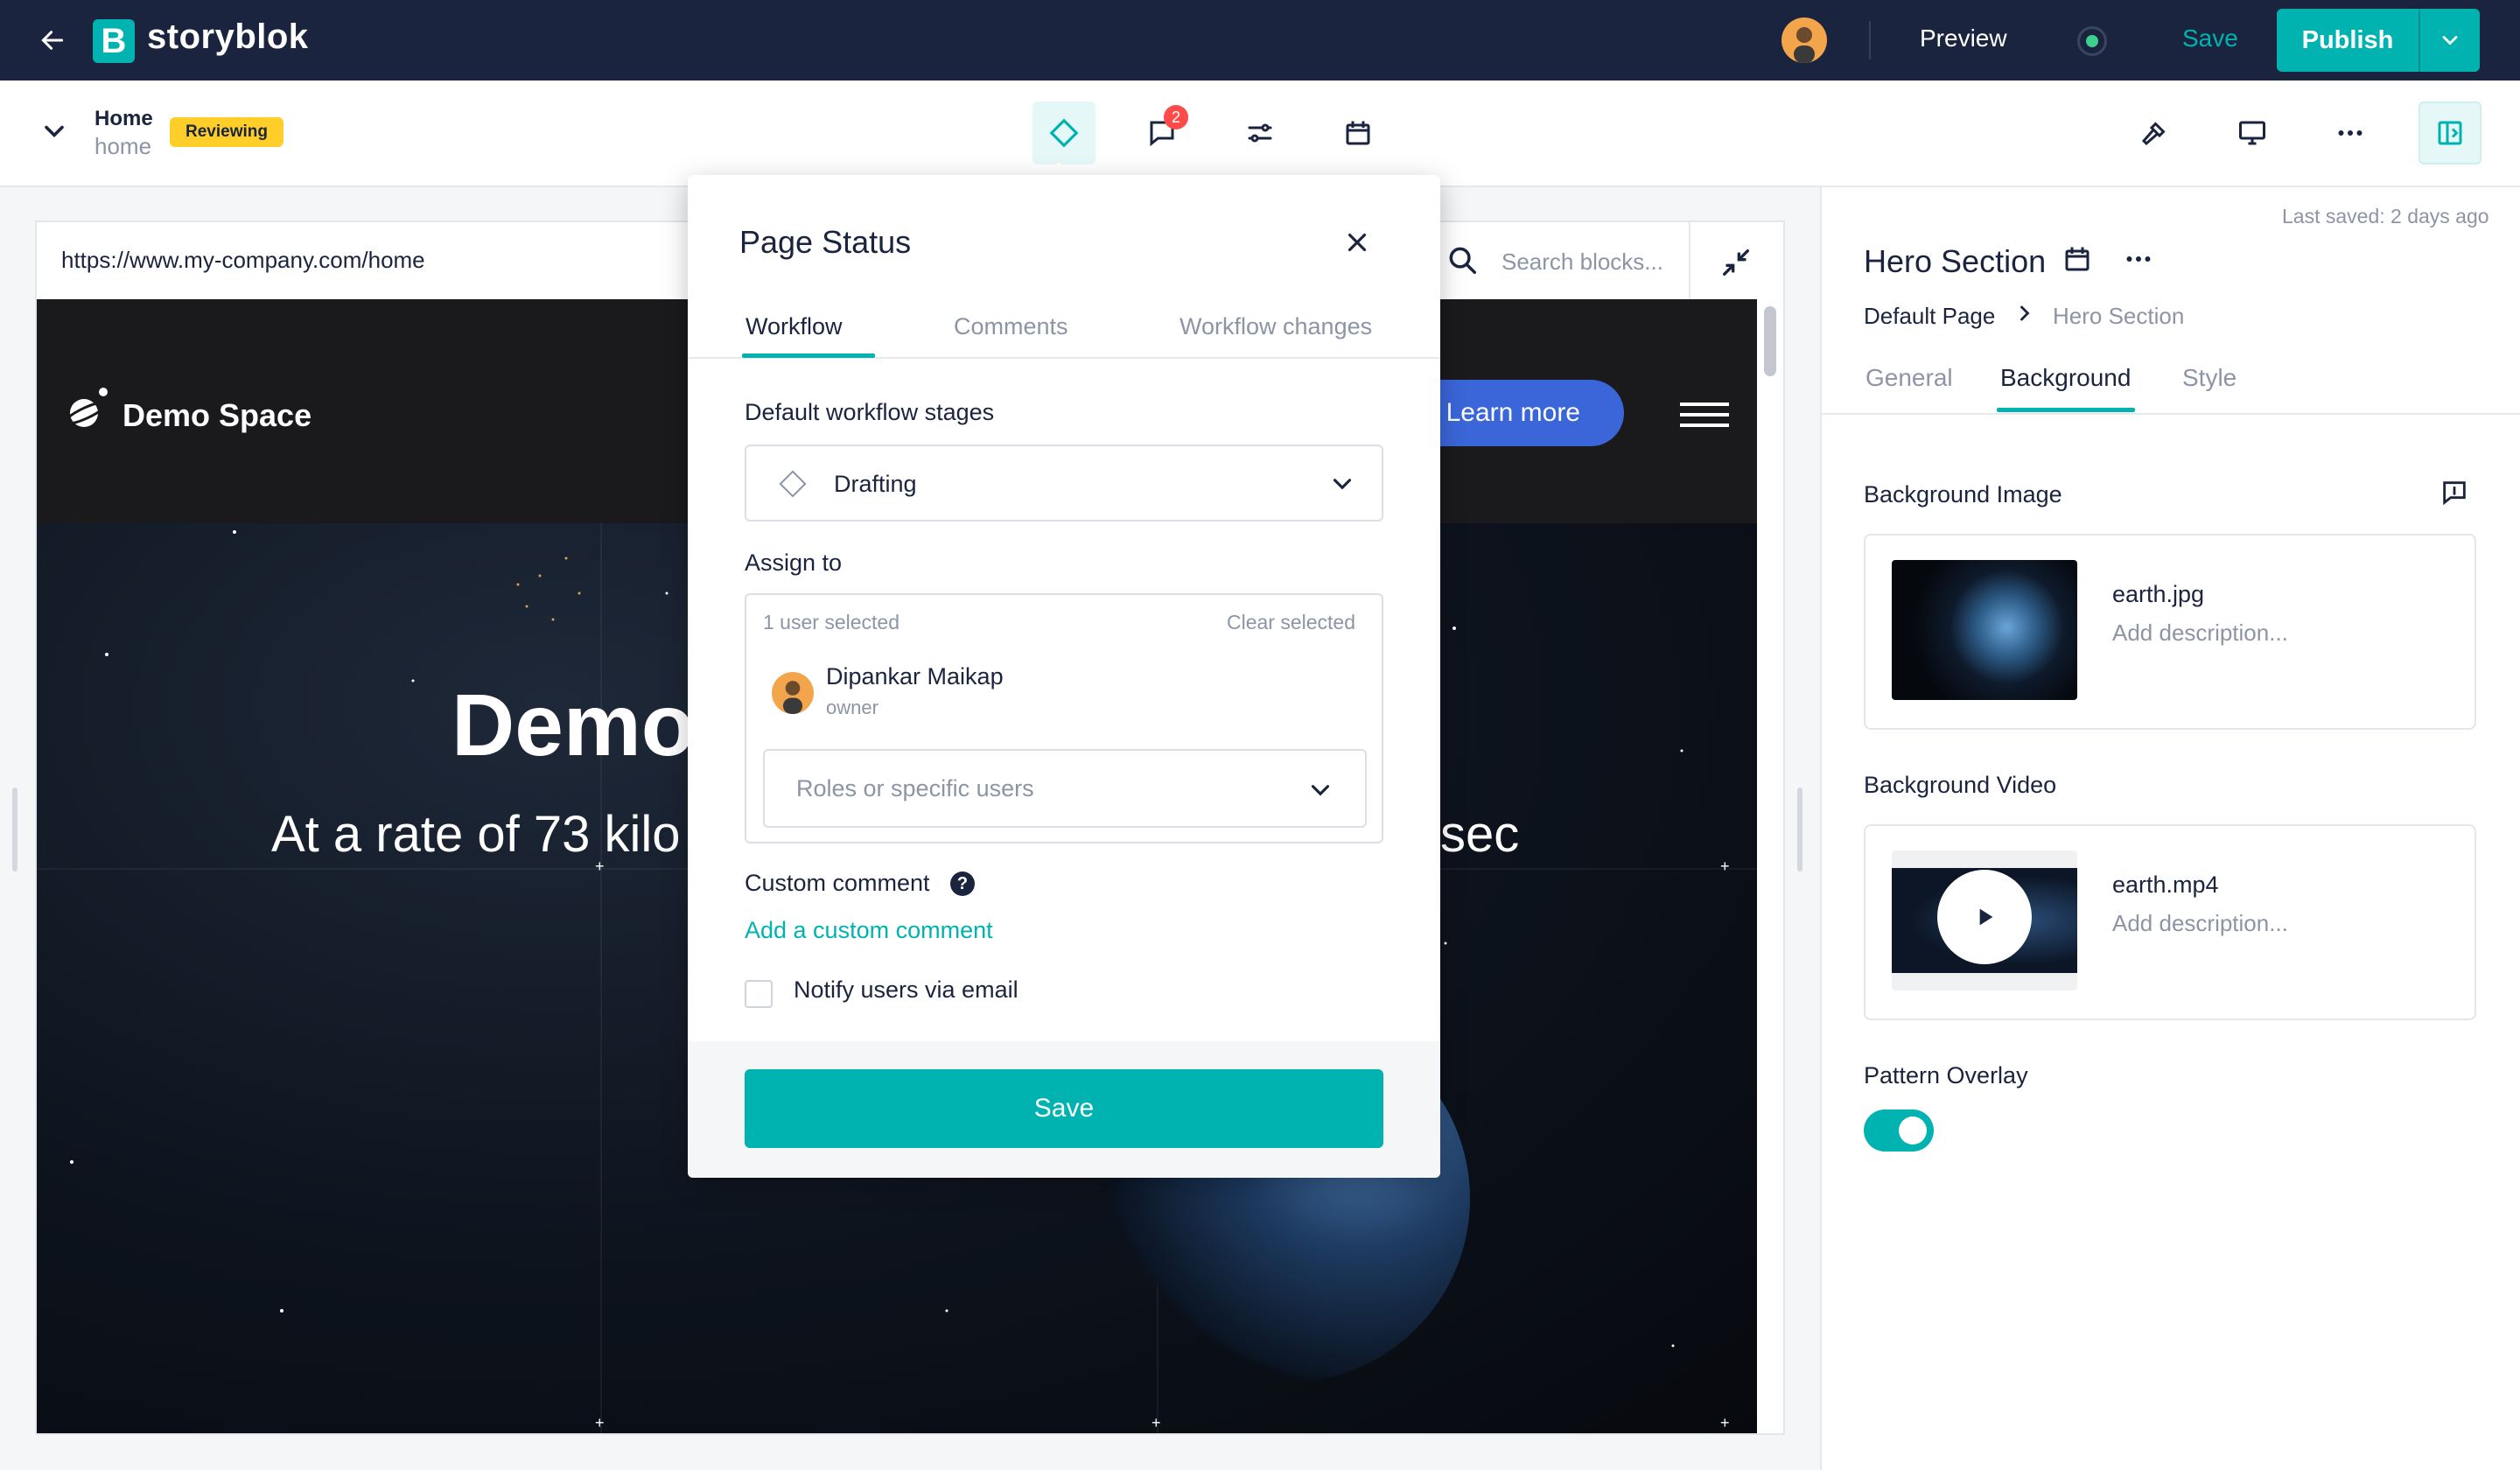 This screenshot has height=1470, width=2520. I want to click on workflow-diamond-icon, so click(1064, 133).